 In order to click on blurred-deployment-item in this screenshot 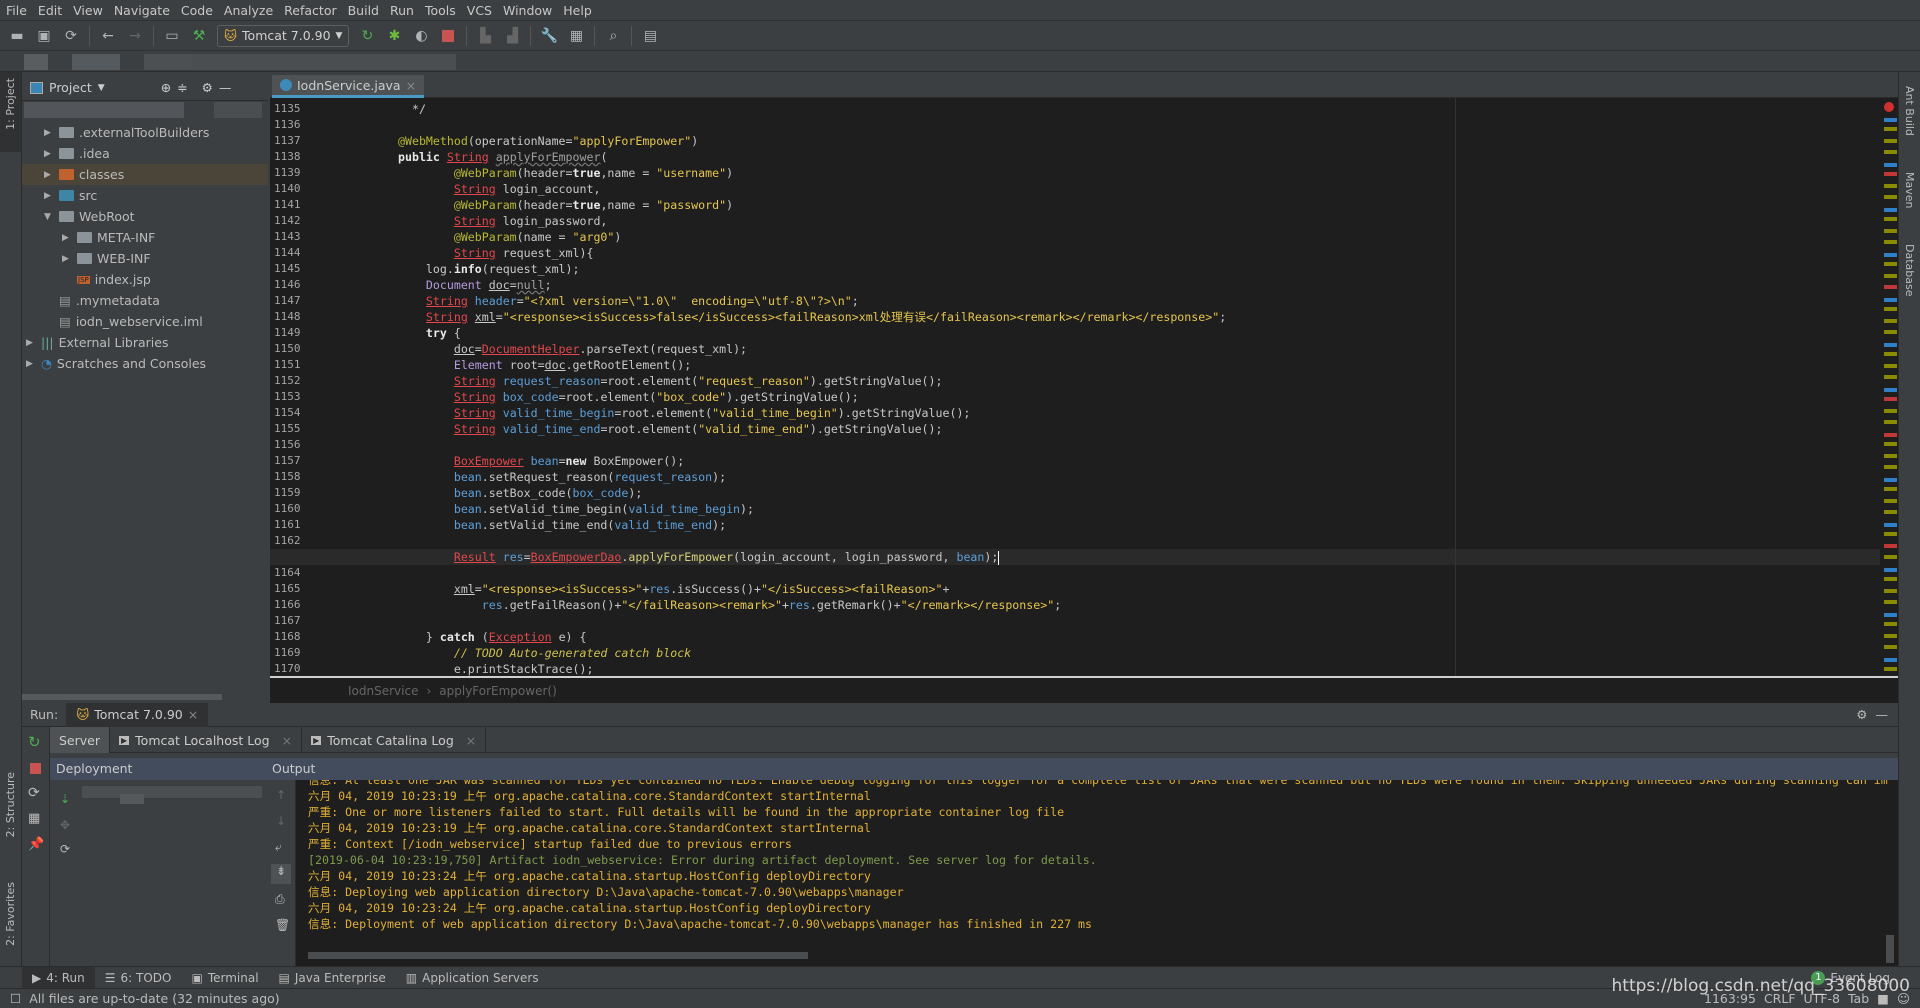, I will do `click(172, 792)`.